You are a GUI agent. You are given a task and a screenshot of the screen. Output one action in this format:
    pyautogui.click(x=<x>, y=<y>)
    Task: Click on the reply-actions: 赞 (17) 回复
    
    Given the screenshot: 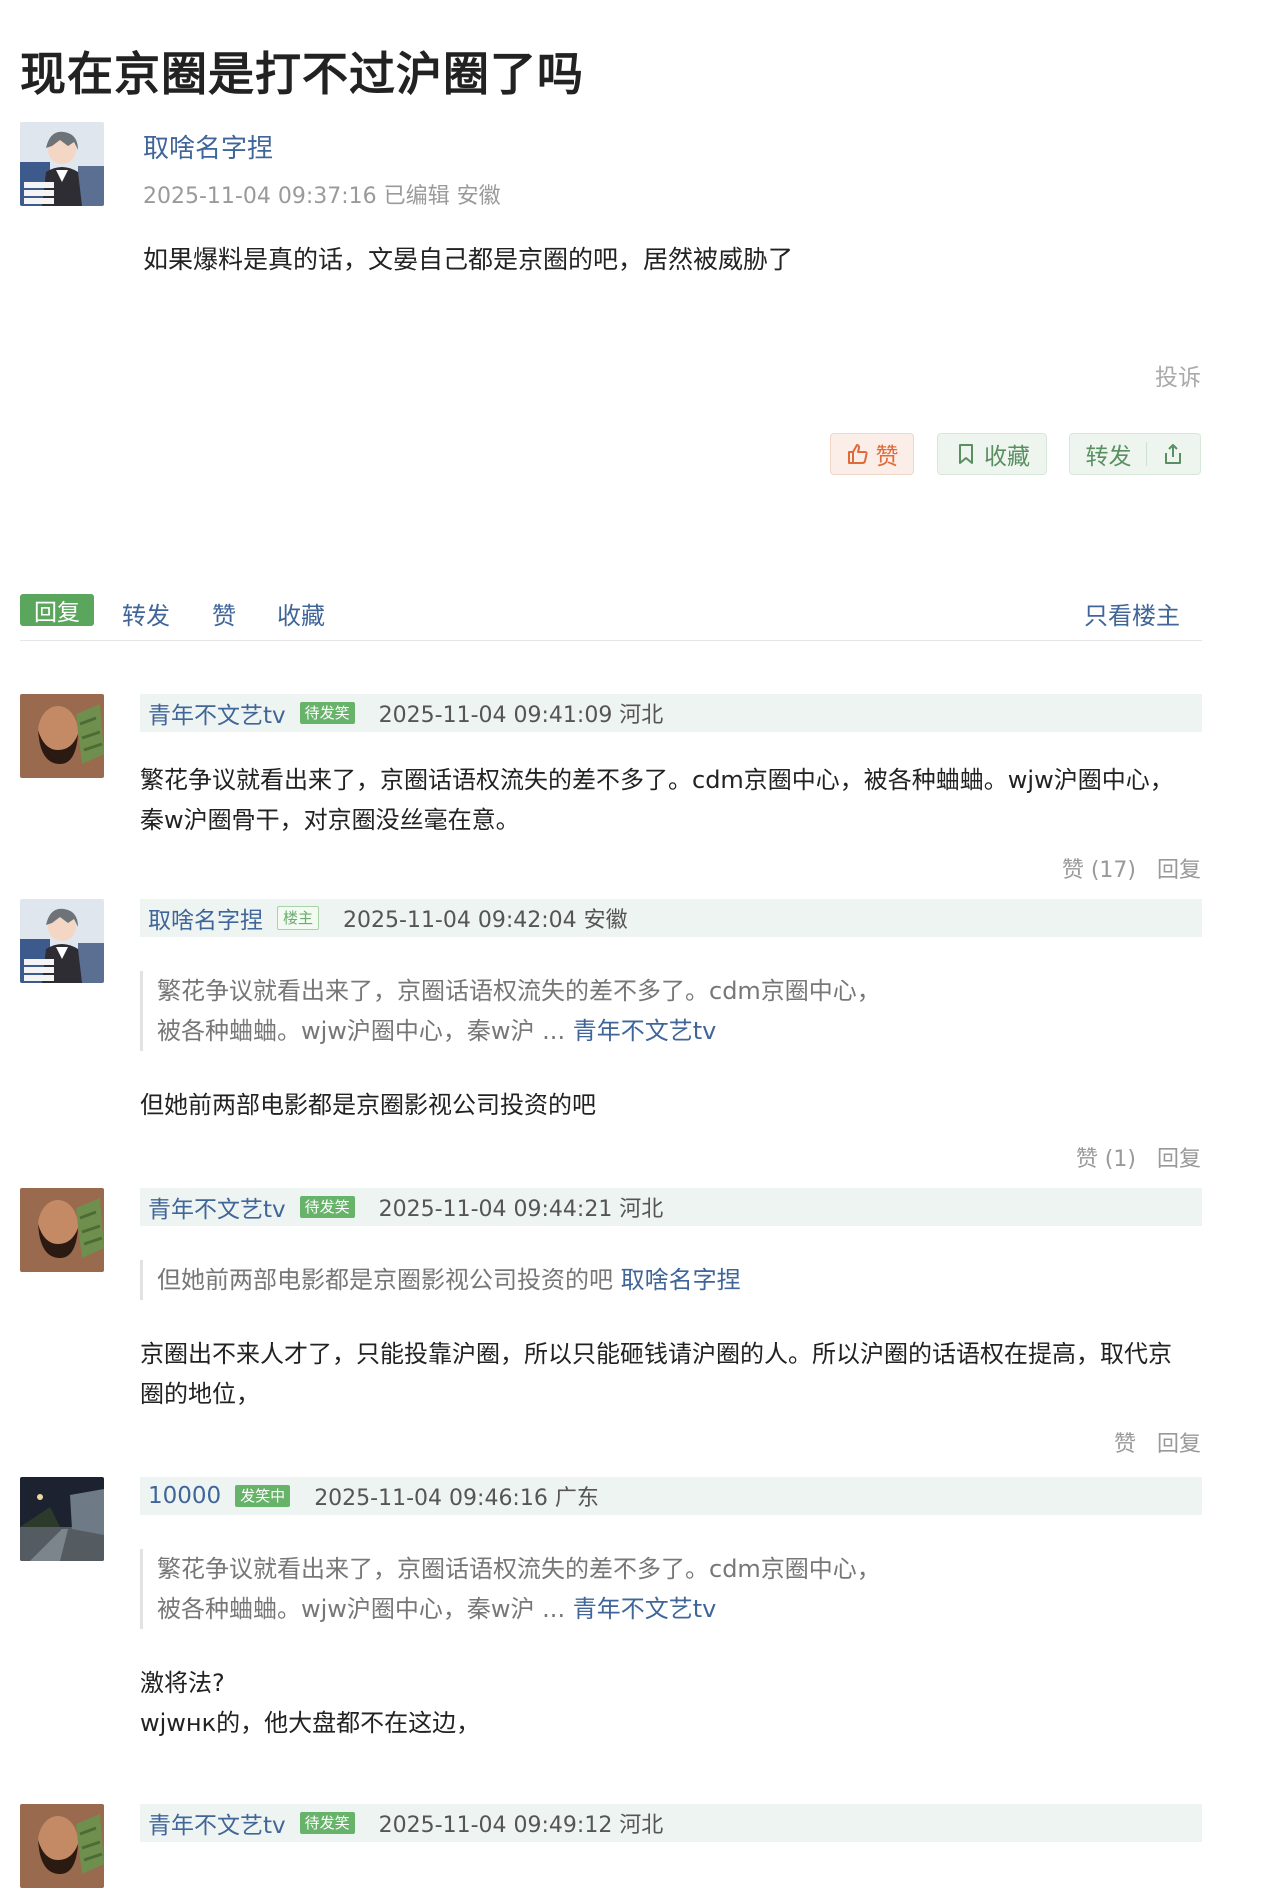 What is the action you would take?
    pyautogui.click(x=1124, y=868)
    